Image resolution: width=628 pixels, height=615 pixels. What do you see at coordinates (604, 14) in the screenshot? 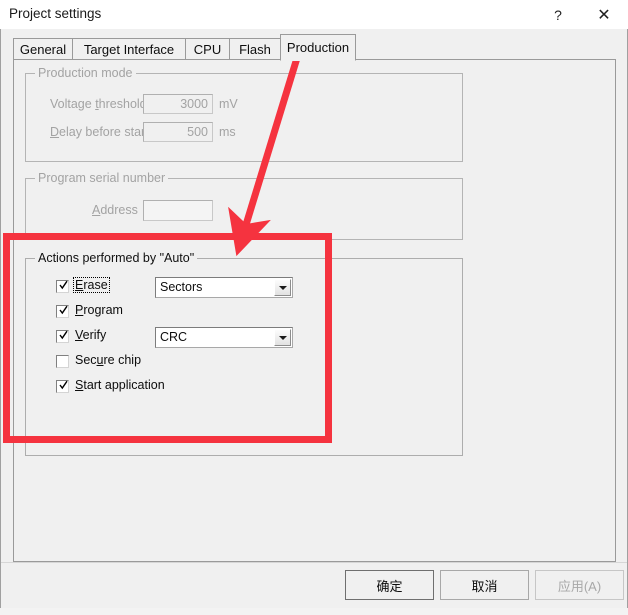
I see `close-button: ✕` at bounding box center [604, 14].